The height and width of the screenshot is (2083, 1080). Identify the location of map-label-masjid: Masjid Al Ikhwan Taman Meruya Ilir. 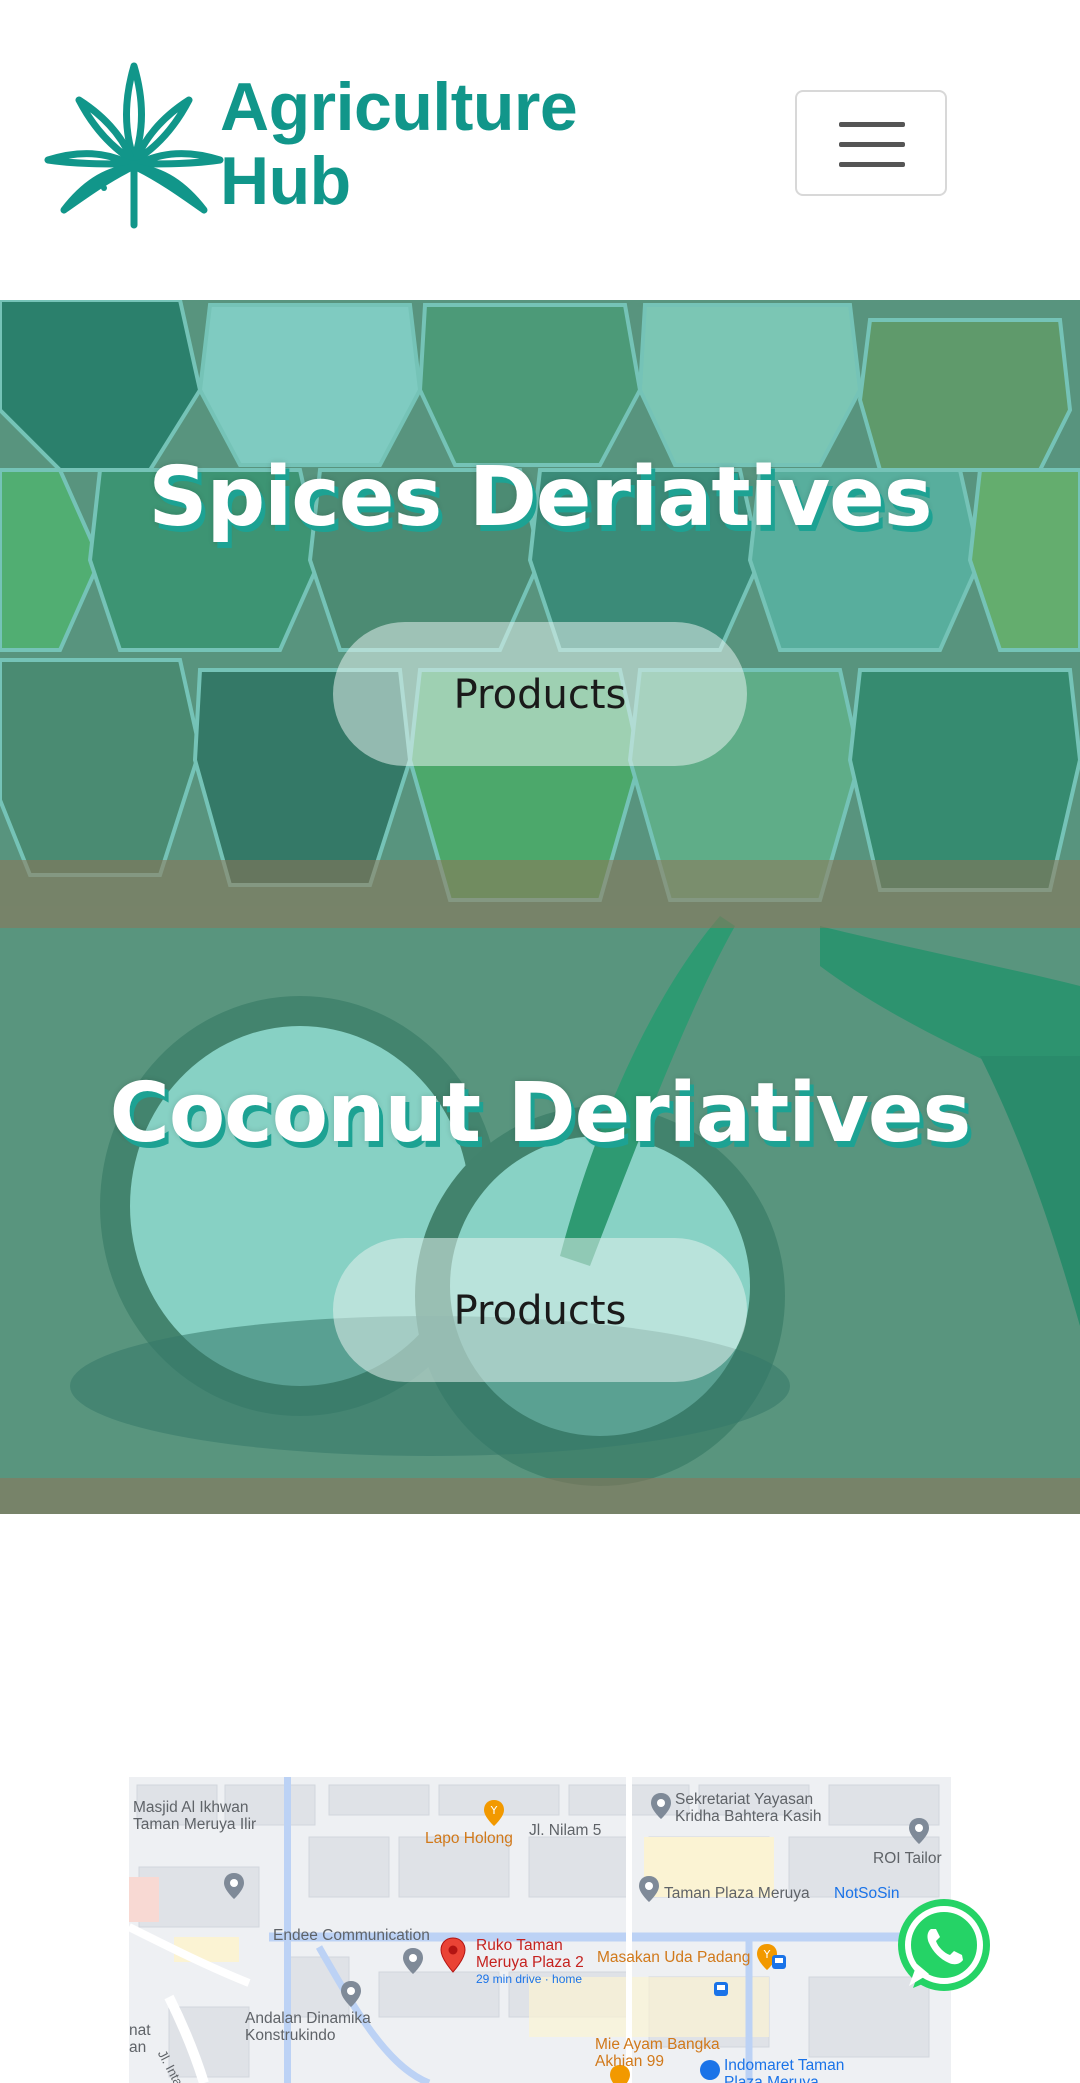
(195, 1816).